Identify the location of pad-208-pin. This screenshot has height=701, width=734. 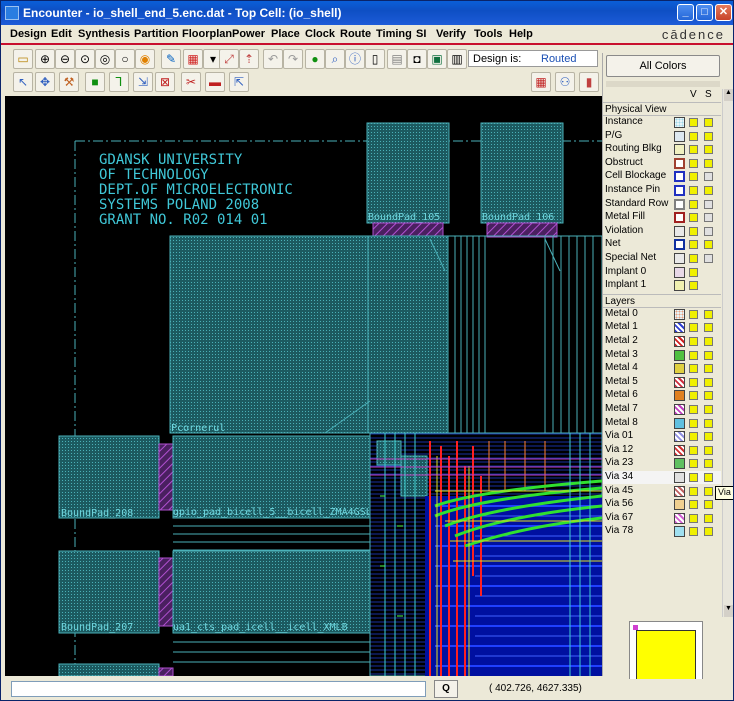
(166, 477).